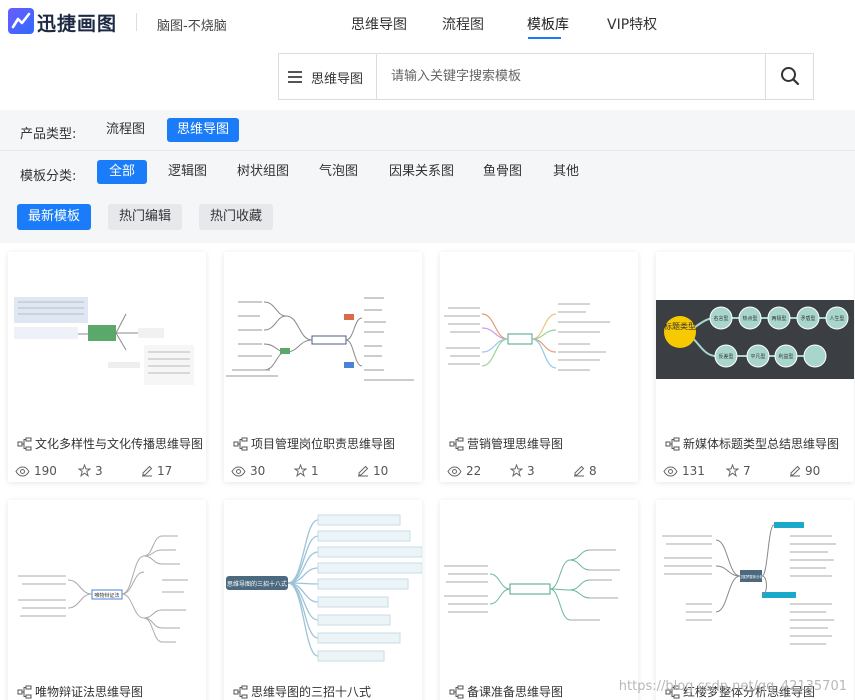  What do you see at coordinates (571, 76) in the screenshot?
I see `search-input` at bounding box center [571, 76].